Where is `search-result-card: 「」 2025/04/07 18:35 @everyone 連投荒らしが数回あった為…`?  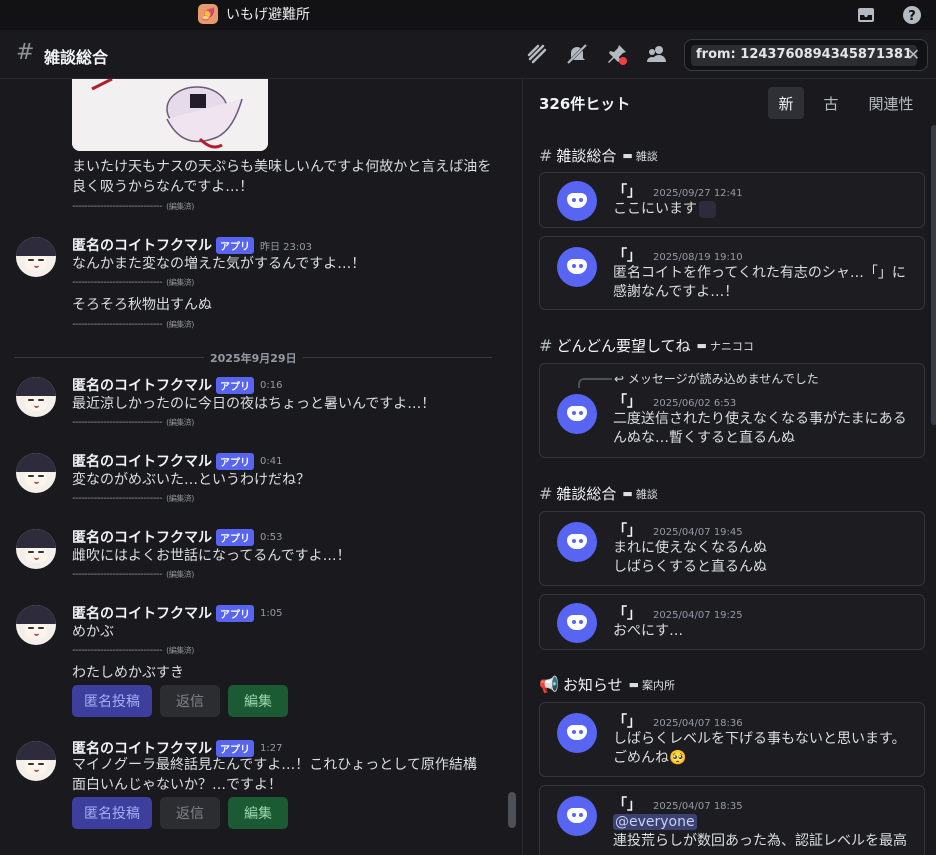 search-result-card: 「」 2025/04/07 18:35 @everyone 連投荒らしが数回あった為… is located at coordinates (732, 820).